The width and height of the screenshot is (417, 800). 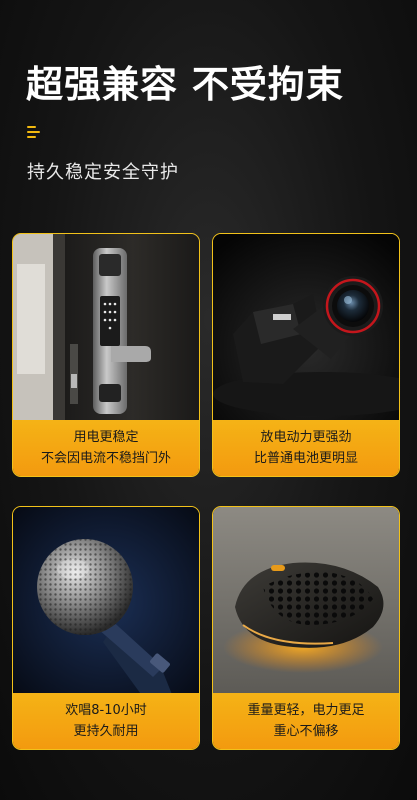 I want to click on camera-image, so click(x=306, y=329).